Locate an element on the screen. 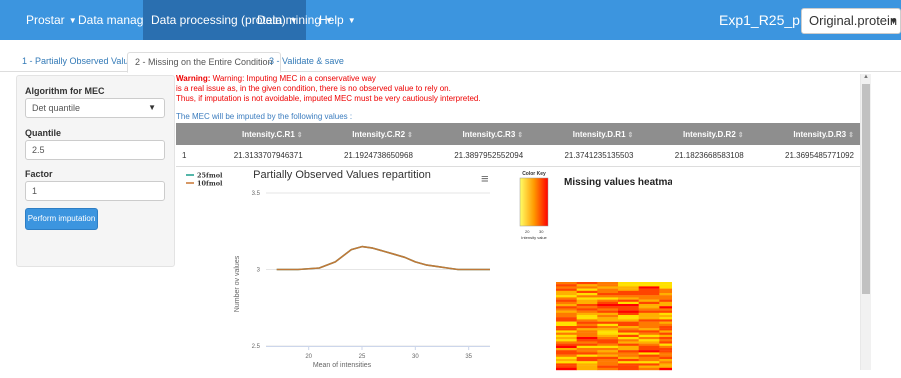 The width and height of the screenshot is (901, 378). column-header is located at coordinates (187, 134).